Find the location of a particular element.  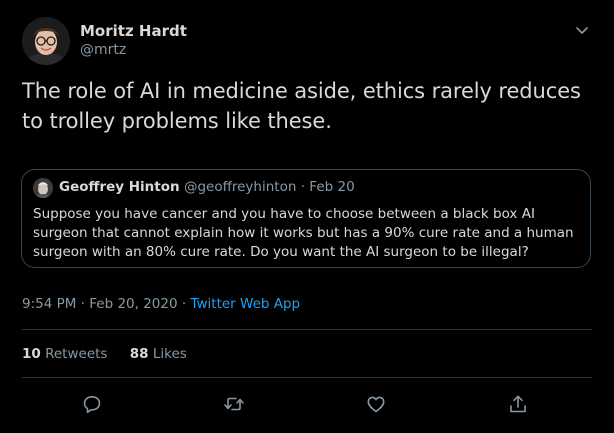

retweets-count: 10 is located at coordinates (31, 354).